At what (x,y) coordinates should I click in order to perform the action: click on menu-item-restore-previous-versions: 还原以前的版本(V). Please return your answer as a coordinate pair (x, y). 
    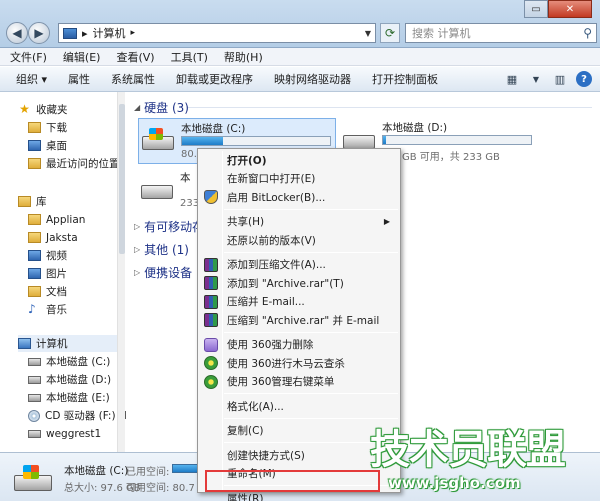
    Looking at the image, I should click on (299, 240).